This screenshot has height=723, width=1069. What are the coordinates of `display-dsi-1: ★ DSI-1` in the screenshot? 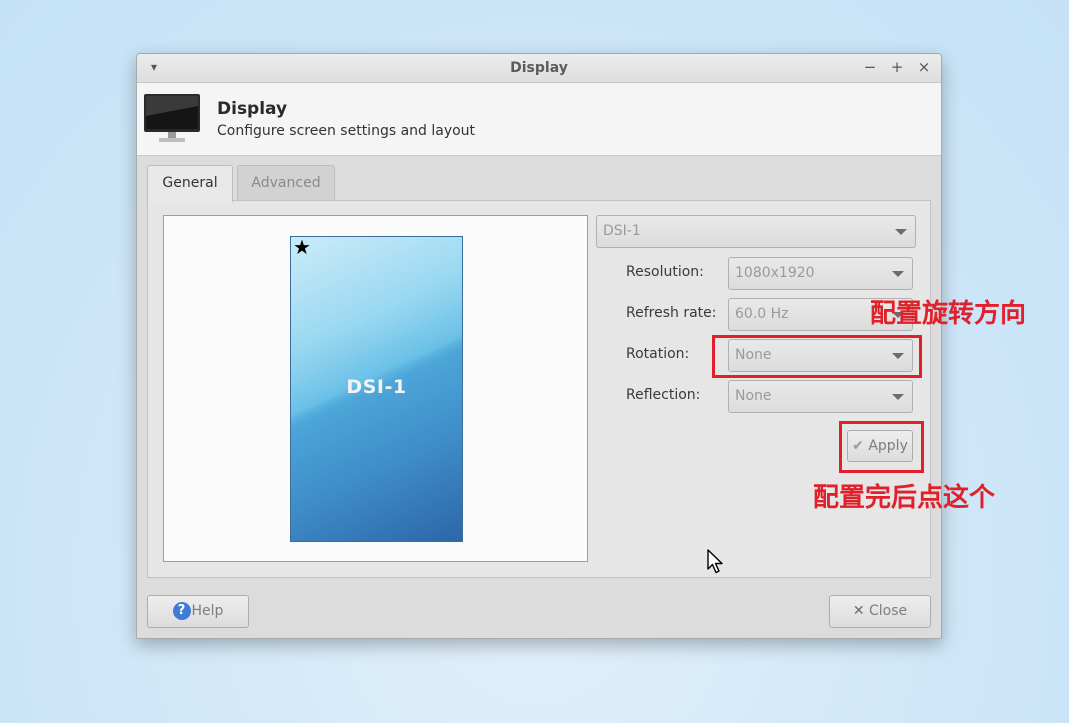 It's located at (376, 389).